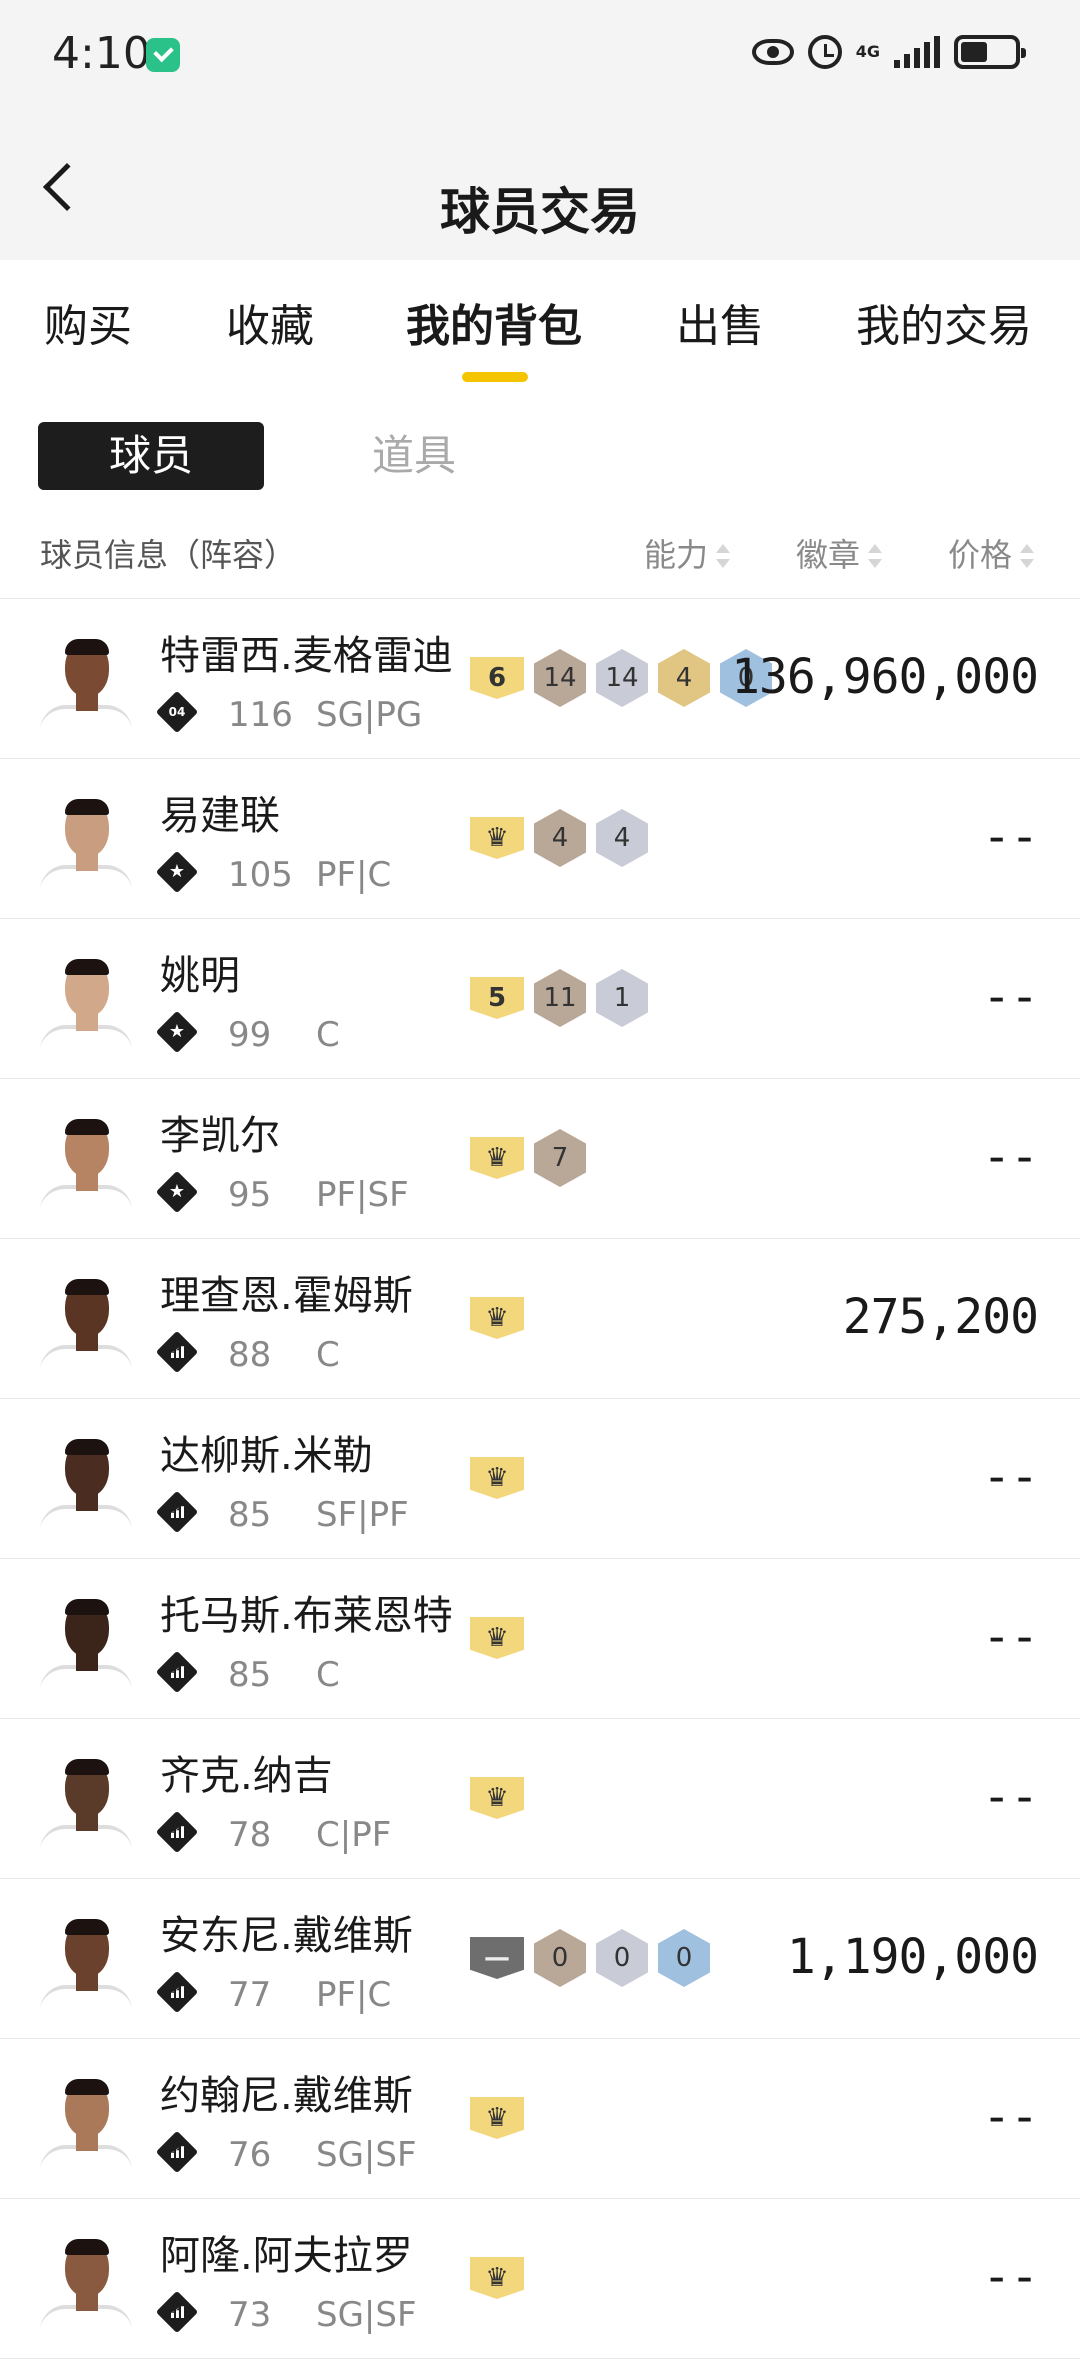 This screenshot has width=1080, height=2375. I want to click on player-name: 托马斯.布莱恩特, so click(306, 1616).